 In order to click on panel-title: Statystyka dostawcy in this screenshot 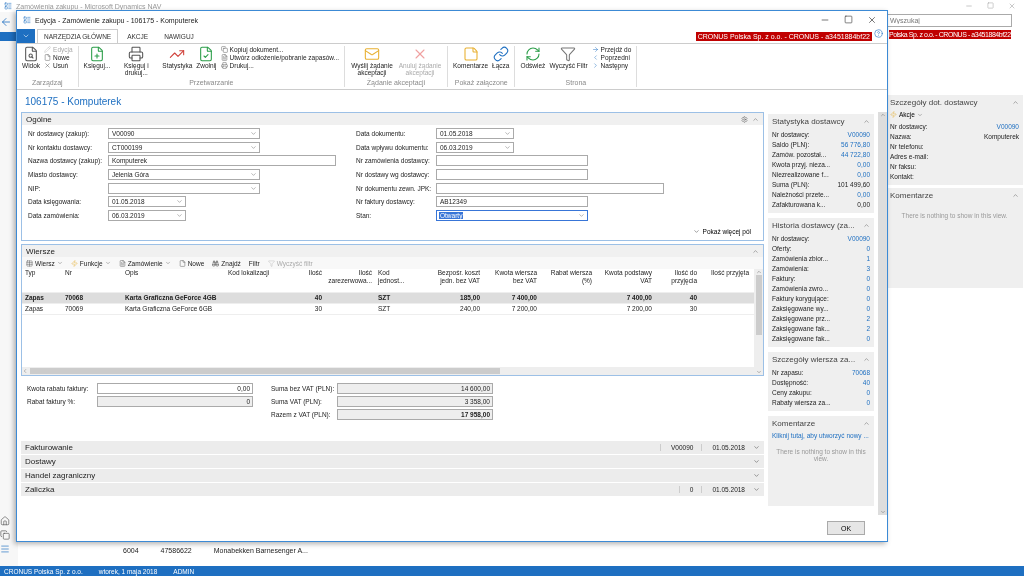, I will do `click(808, 121)`.